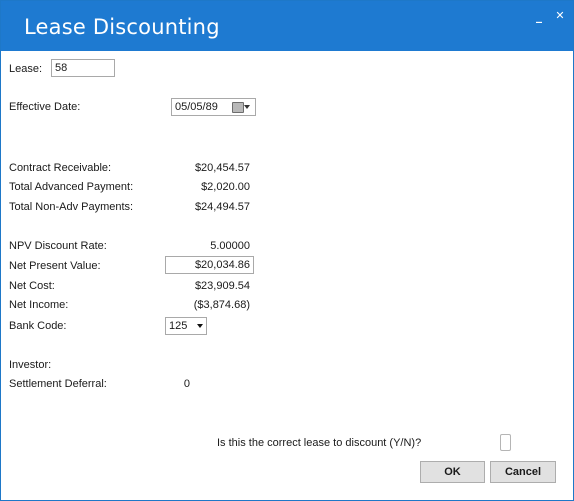 The image size is (574, 501). I want to click on title-bar: Lease Discounting _ ✕, so click(287, 26).